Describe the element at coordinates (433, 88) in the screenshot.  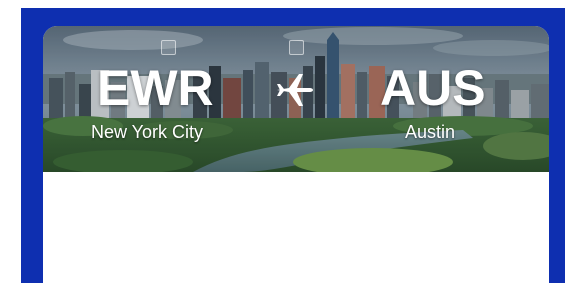
I see `destination-airport-code: AUS` at that location.